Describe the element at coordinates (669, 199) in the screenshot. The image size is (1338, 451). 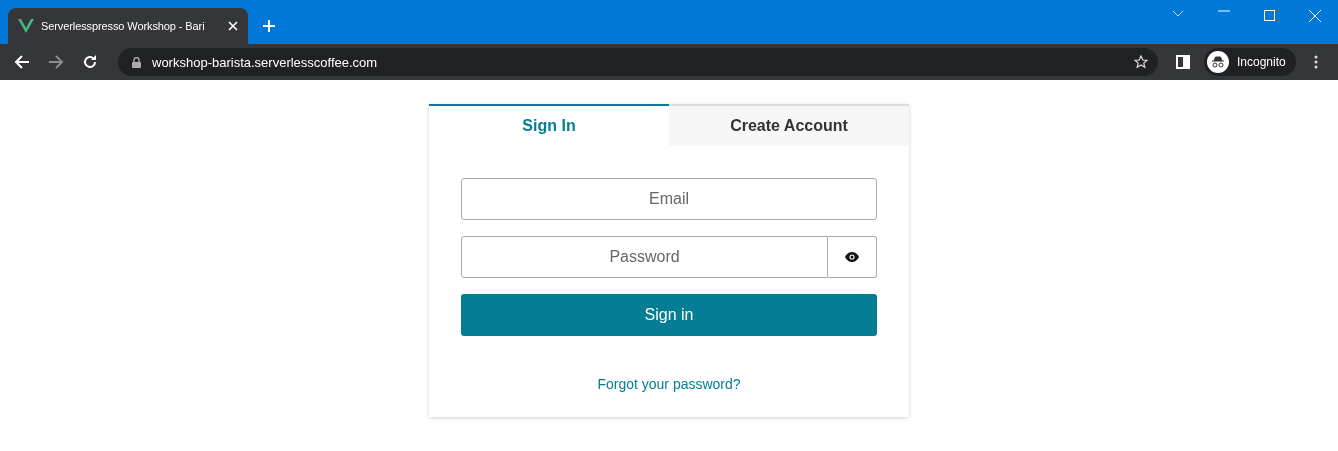
I see `email-field: Email` at that location.